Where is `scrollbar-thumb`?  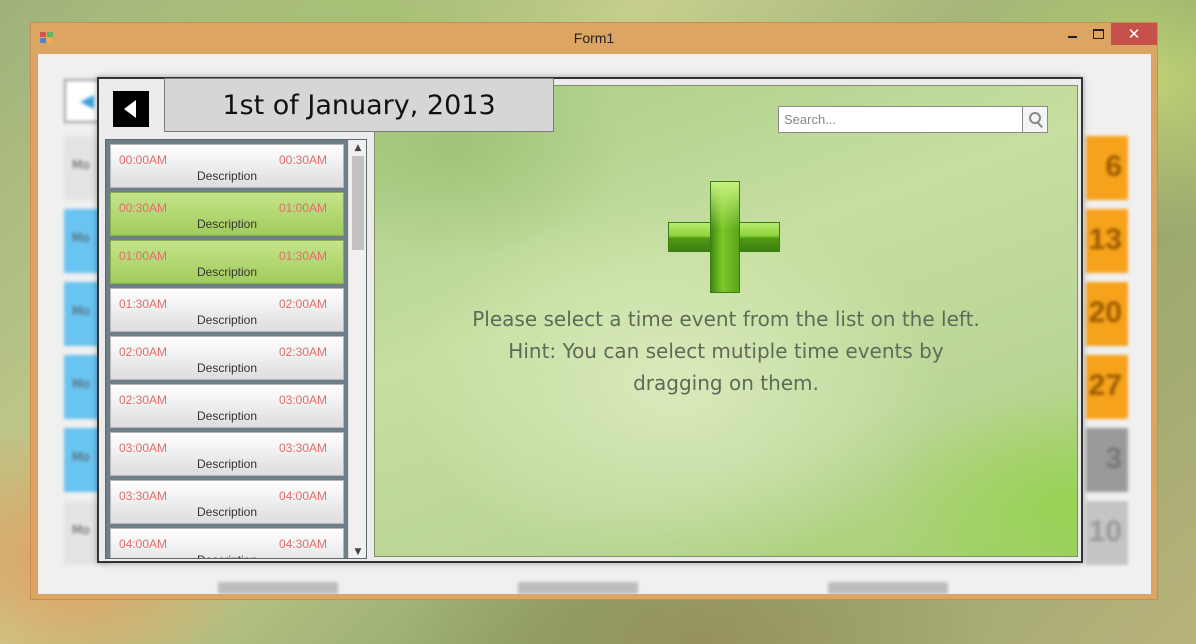 scrollbar-thumb is located at coordinates (358, 203).